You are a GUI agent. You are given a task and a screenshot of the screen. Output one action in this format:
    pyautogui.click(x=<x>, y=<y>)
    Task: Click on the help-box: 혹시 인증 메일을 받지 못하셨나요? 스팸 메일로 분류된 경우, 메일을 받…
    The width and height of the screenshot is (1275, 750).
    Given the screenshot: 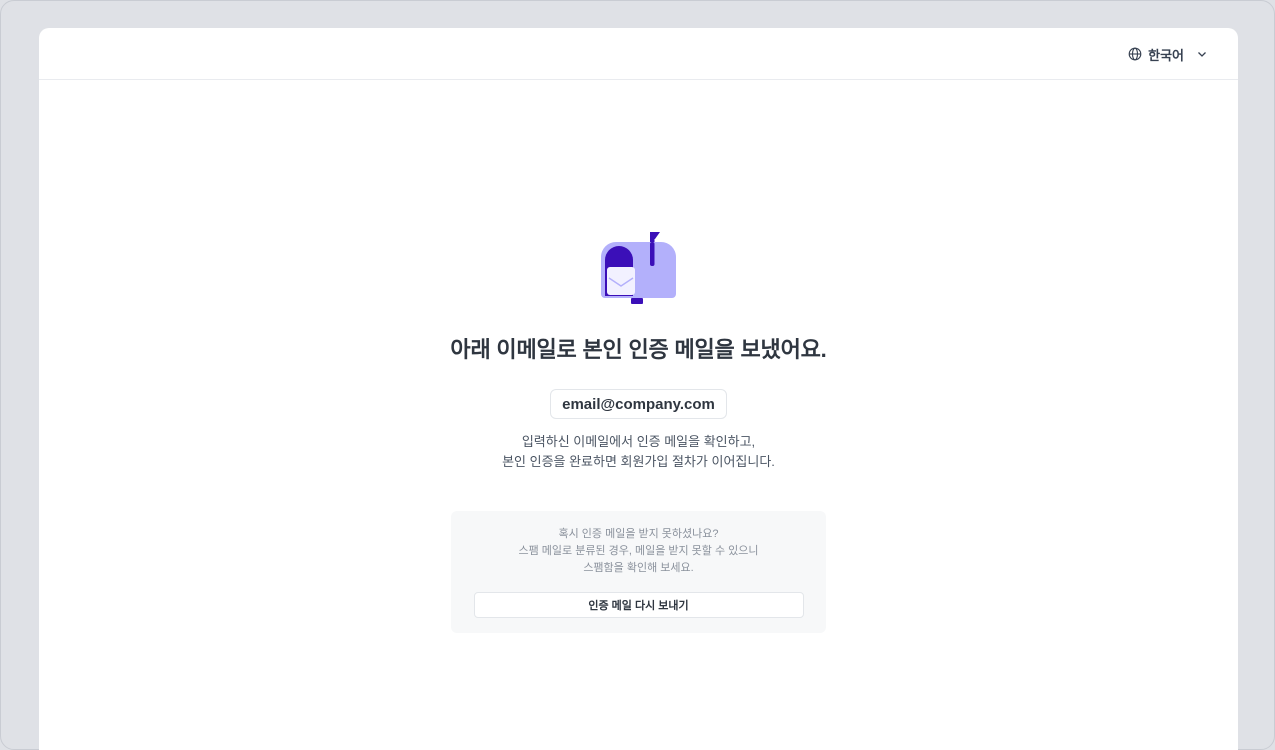 What is the action you would take?
    pyautogui.click(x=638, y=572)
    